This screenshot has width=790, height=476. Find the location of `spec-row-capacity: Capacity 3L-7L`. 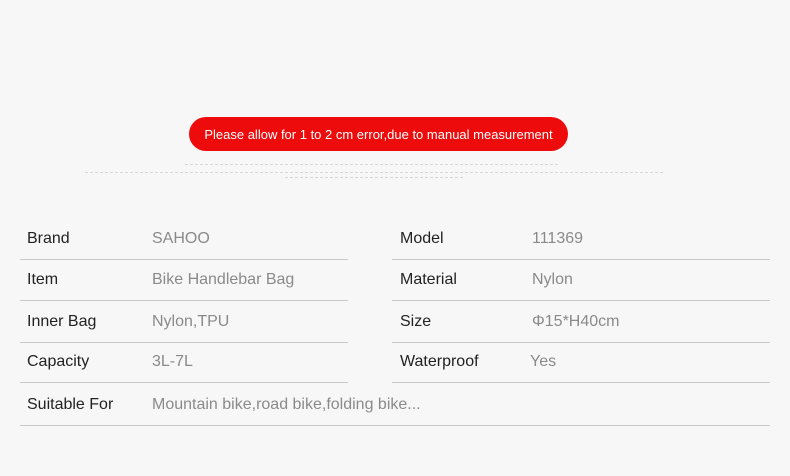

spec-row-capacity: Capacity 3L-7L is located at coordinates (184, 362).